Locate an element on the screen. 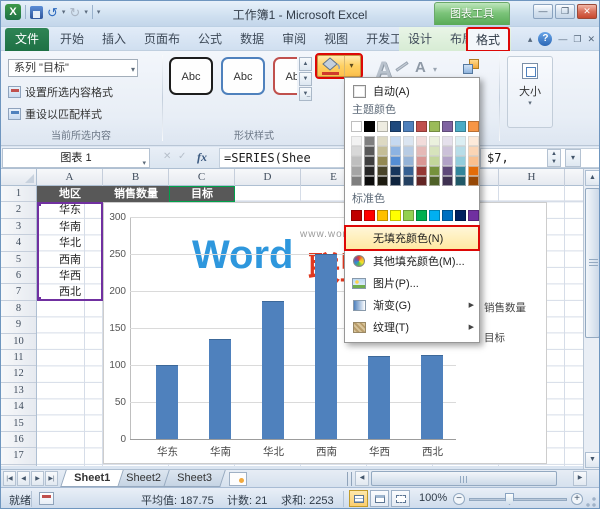  scroll-down-icon: ▼ is located at coordinates (592, 460).